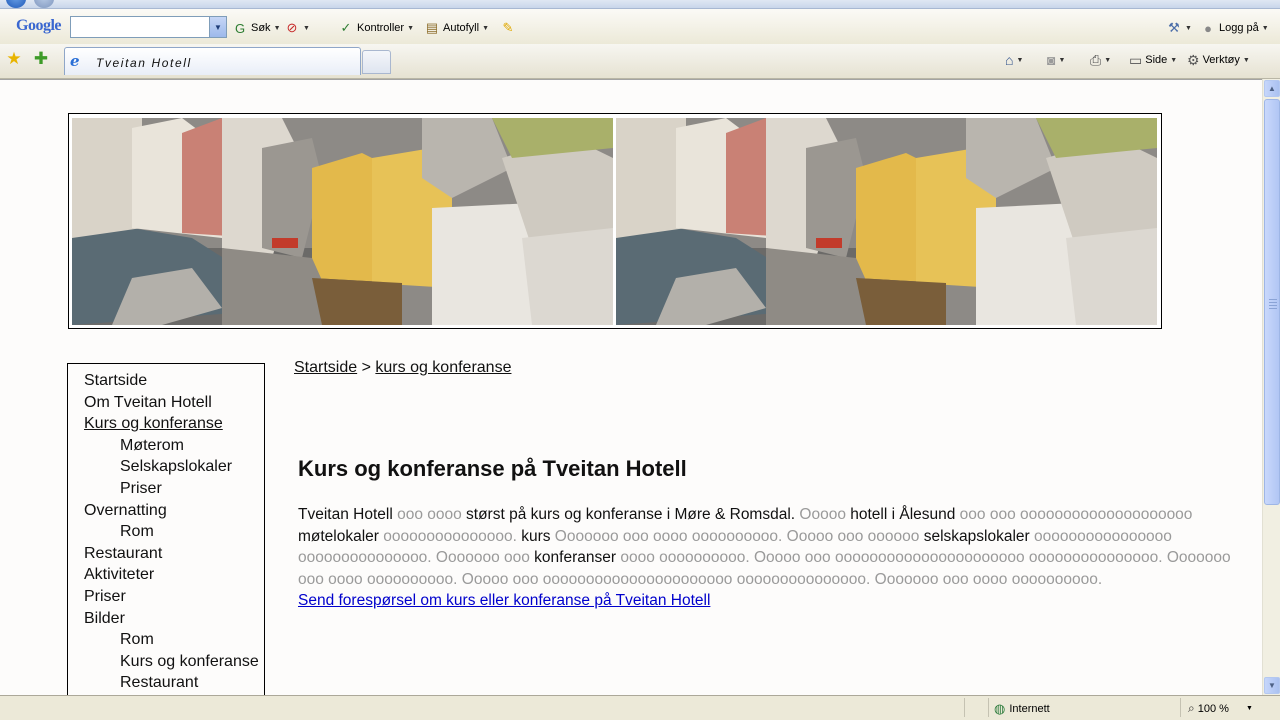 This screenshot has width=1280, height=720. I want to click on highlight-button: ✎, so click(508, 28).